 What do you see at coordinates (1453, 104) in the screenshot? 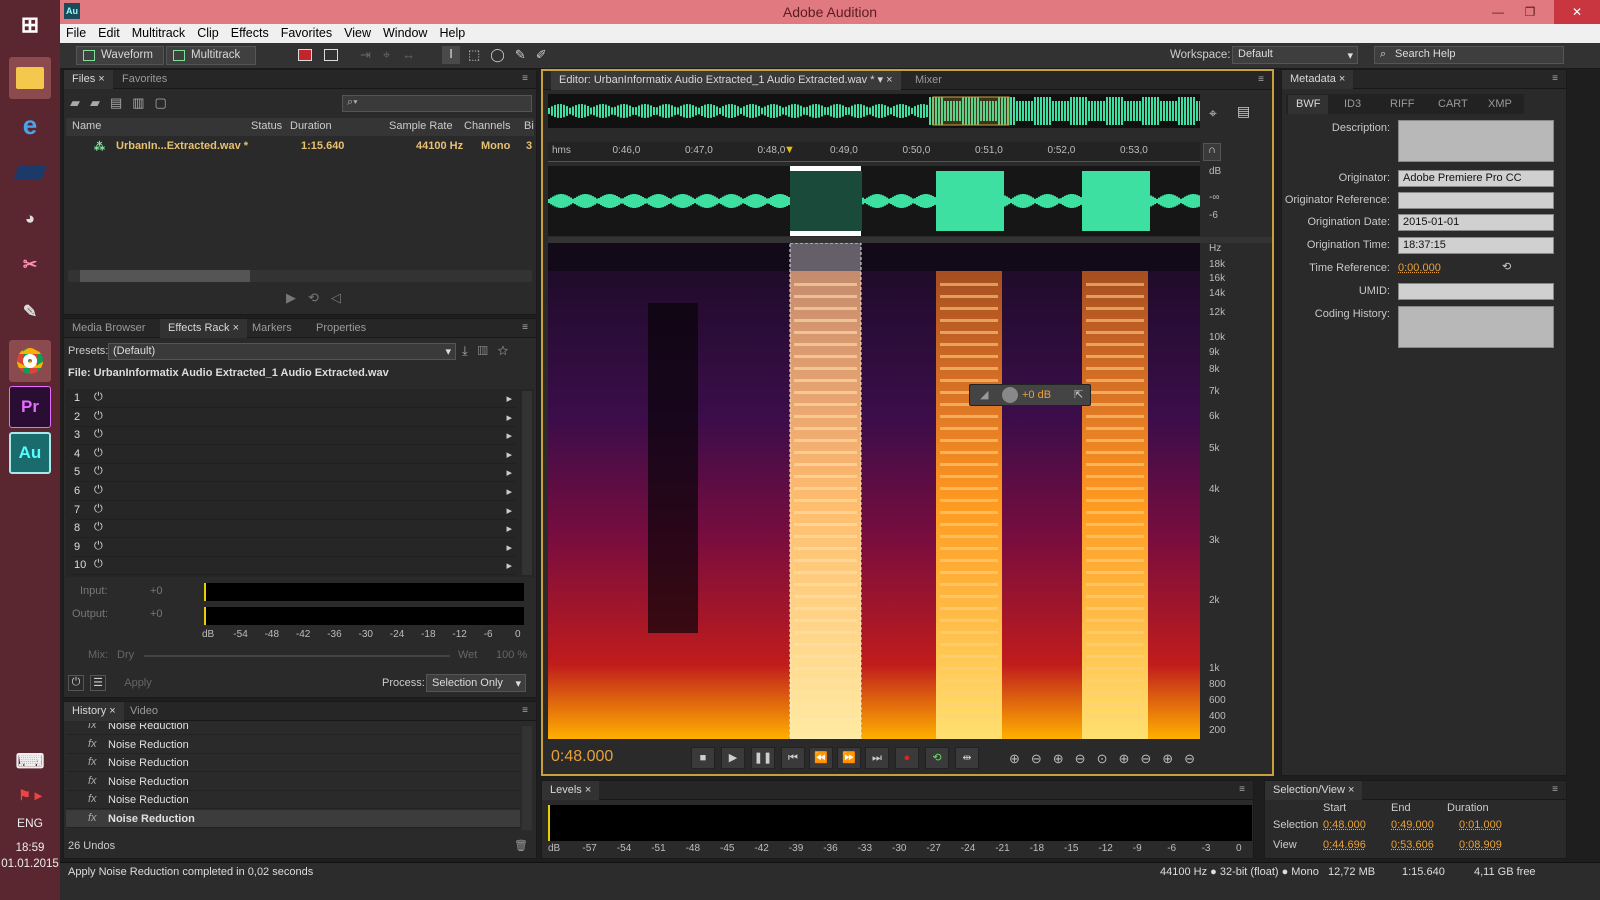
I see `subtab-cart: CART` at bounding box center [1453, 104].